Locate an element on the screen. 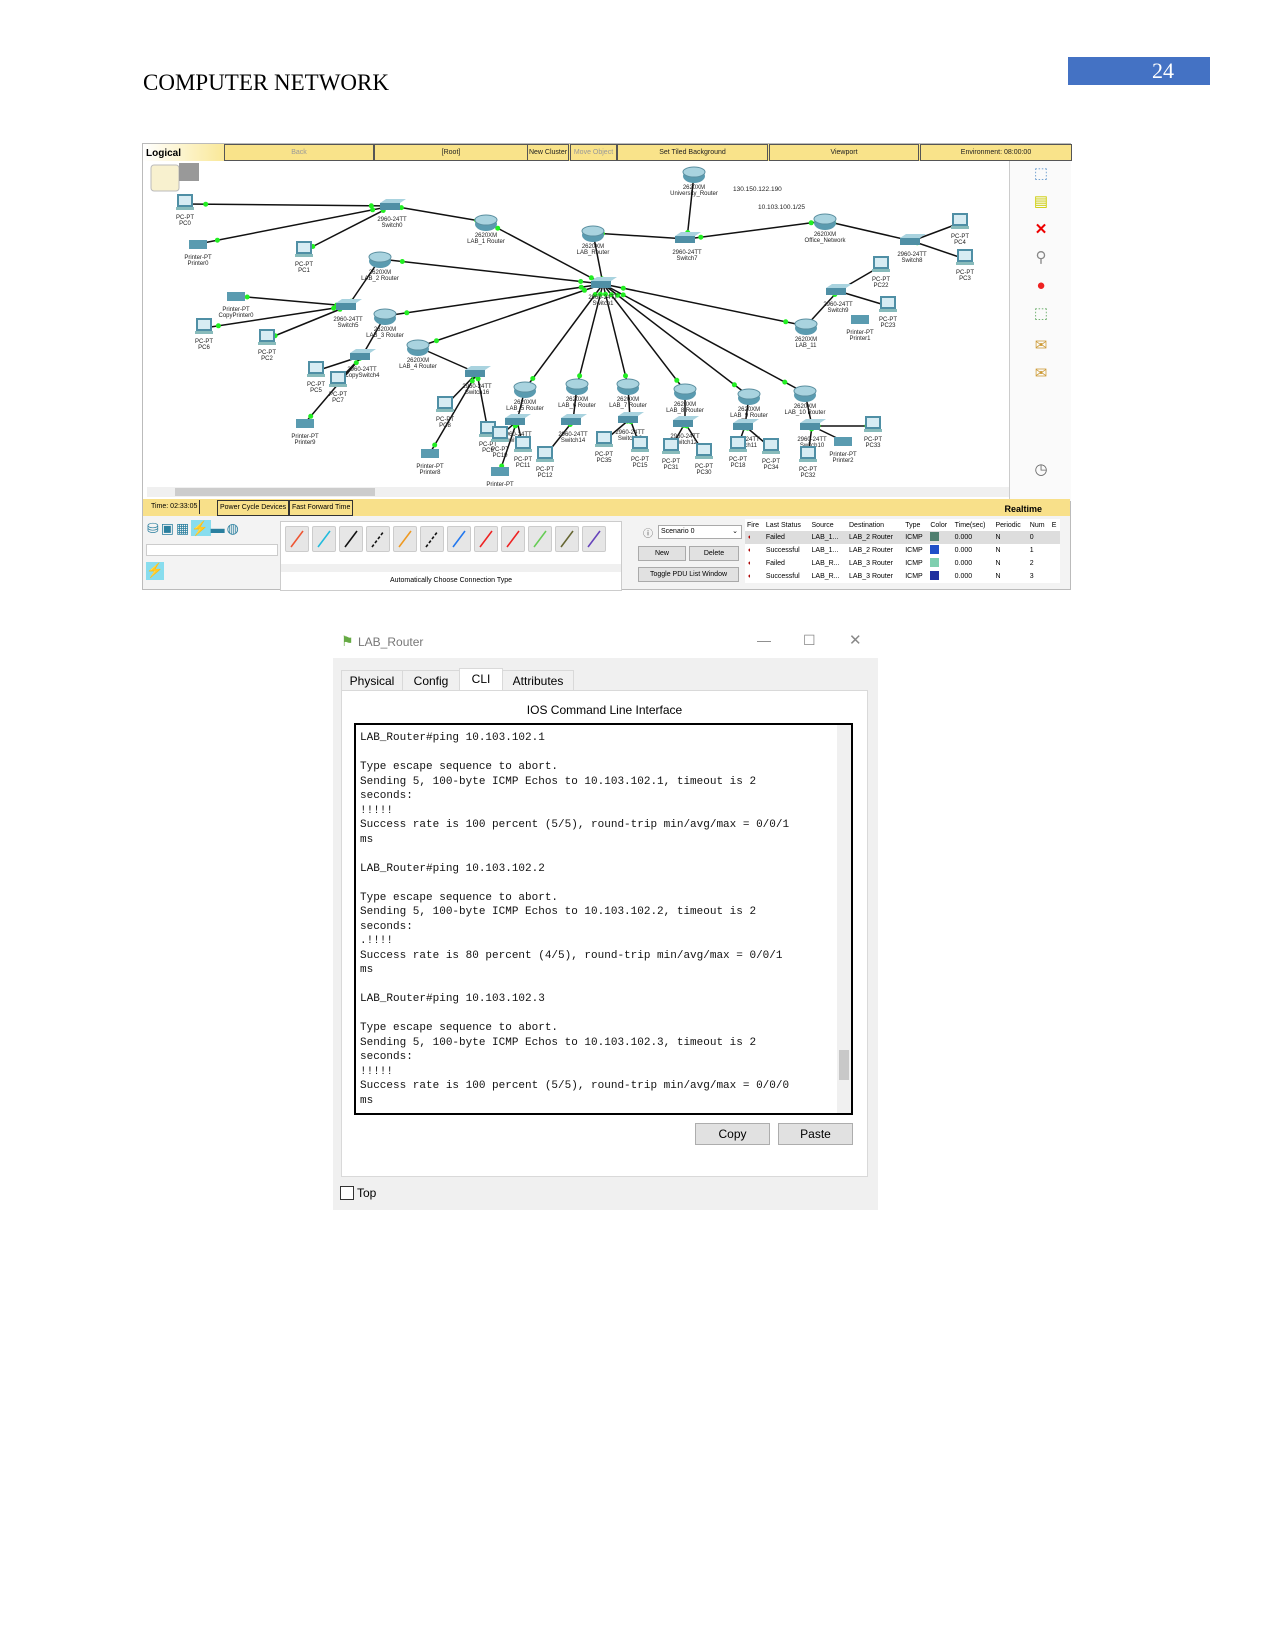 Image resolution: width=1275 pixels, height=1651 pixels. tab-cli: CLI is located at coordinates (481, 679).